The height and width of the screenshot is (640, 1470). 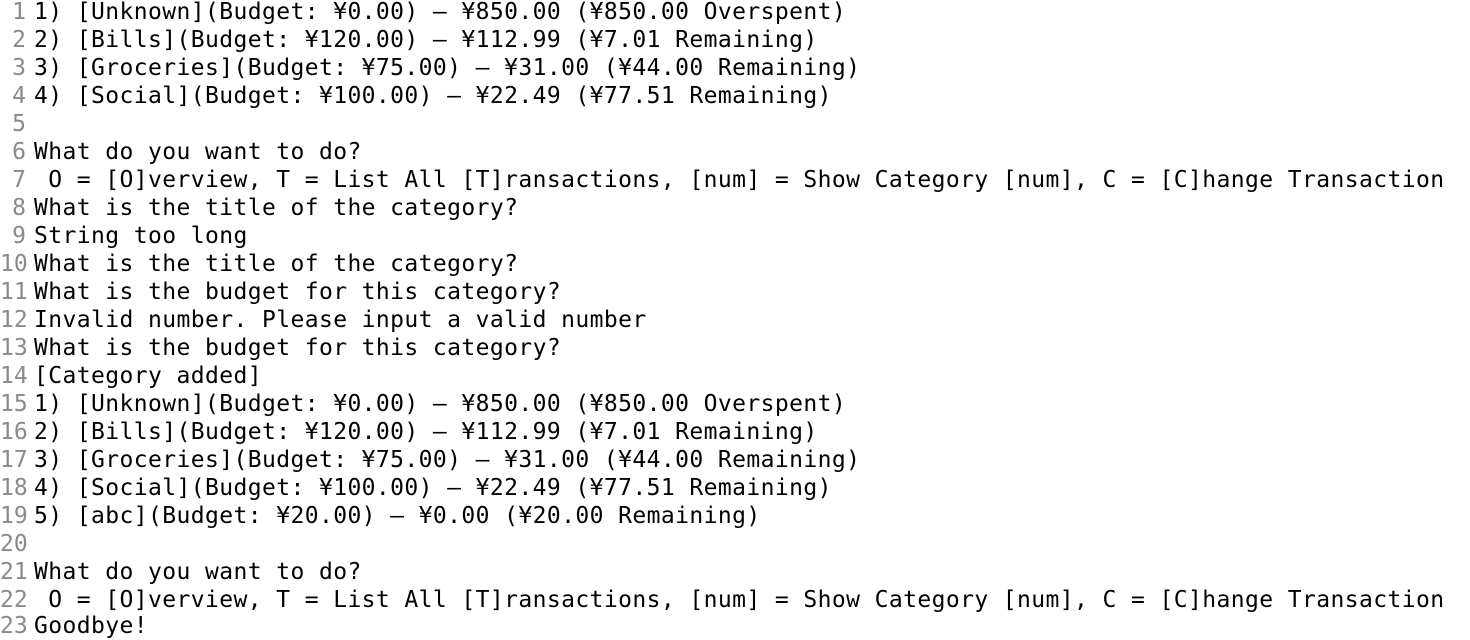 I want to click on line-number: 11, so click(x=14, y=292).